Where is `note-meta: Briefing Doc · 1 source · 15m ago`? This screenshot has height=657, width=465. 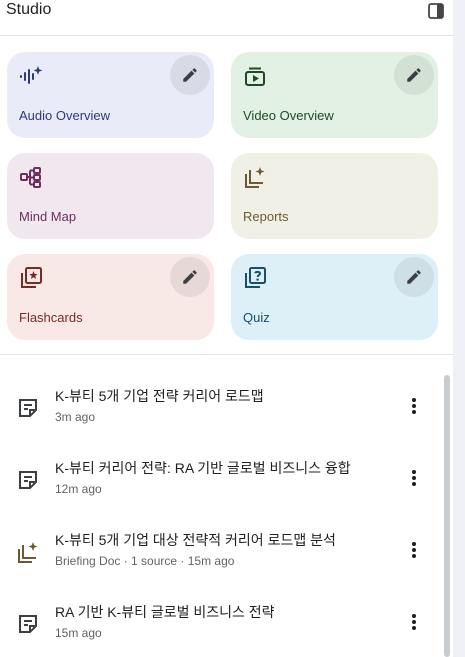
note-meta: Briefing Doc · 1 source · 15m ago is located at coordinates (145, 561).